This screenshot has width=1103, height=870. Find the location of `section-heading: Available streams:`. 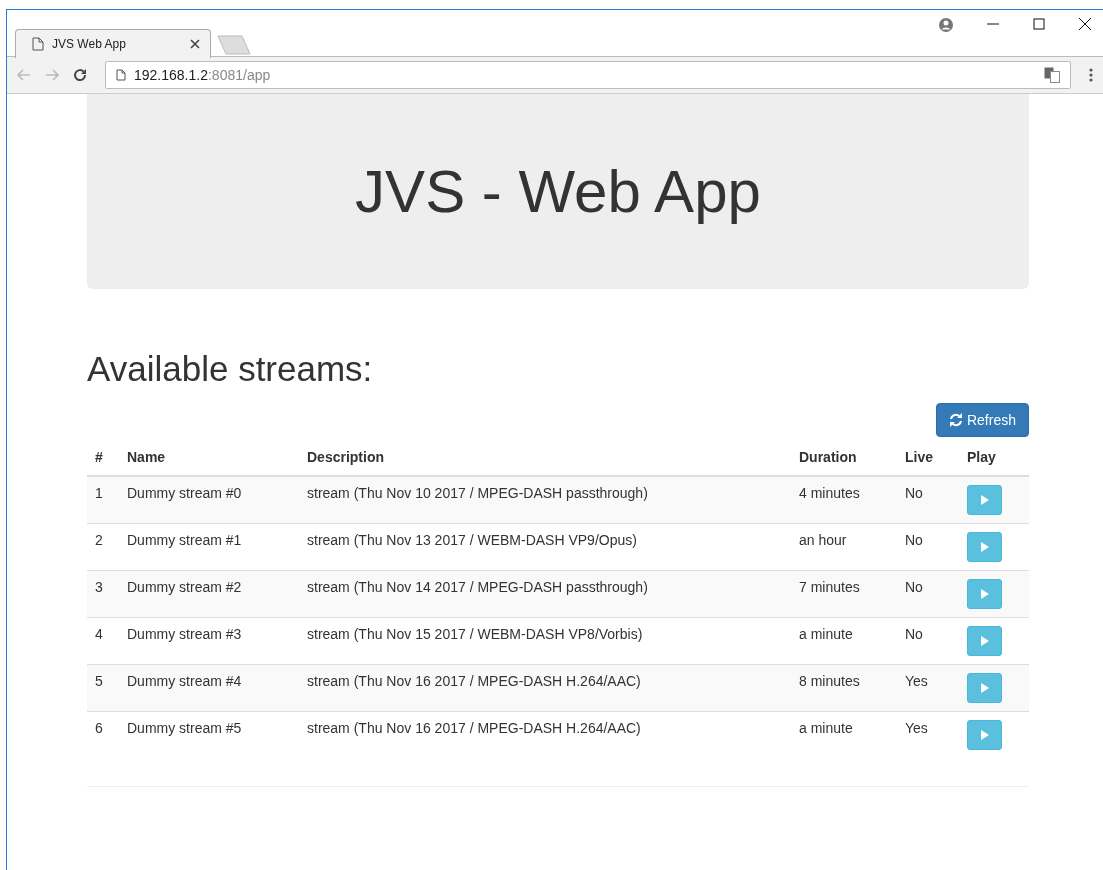

section-heading: Available streams: is located at coordinates (230, 369).